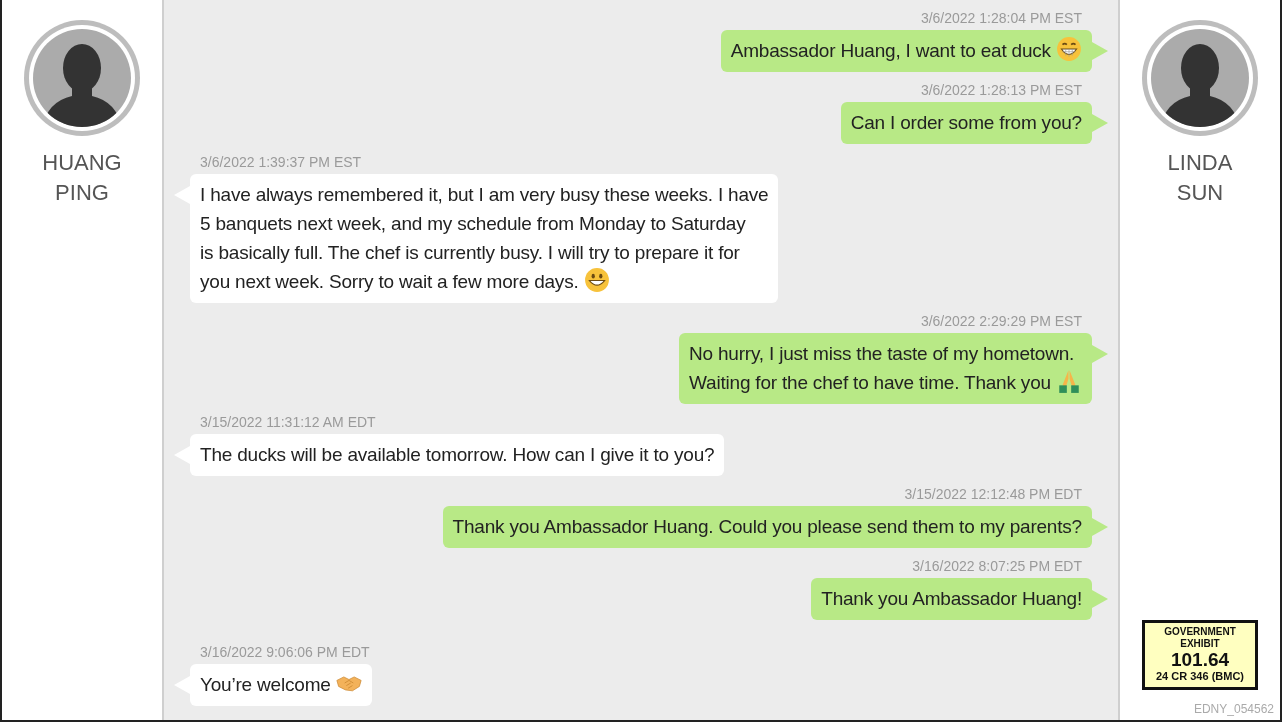 The height and width of the screenshot is (722, 1282). What do you see at coordinates (997, 566) in the screenshot?
I see `timestamp: 3/16/2022 8:07:25 PM EDT` at bounding box center [997, 566].